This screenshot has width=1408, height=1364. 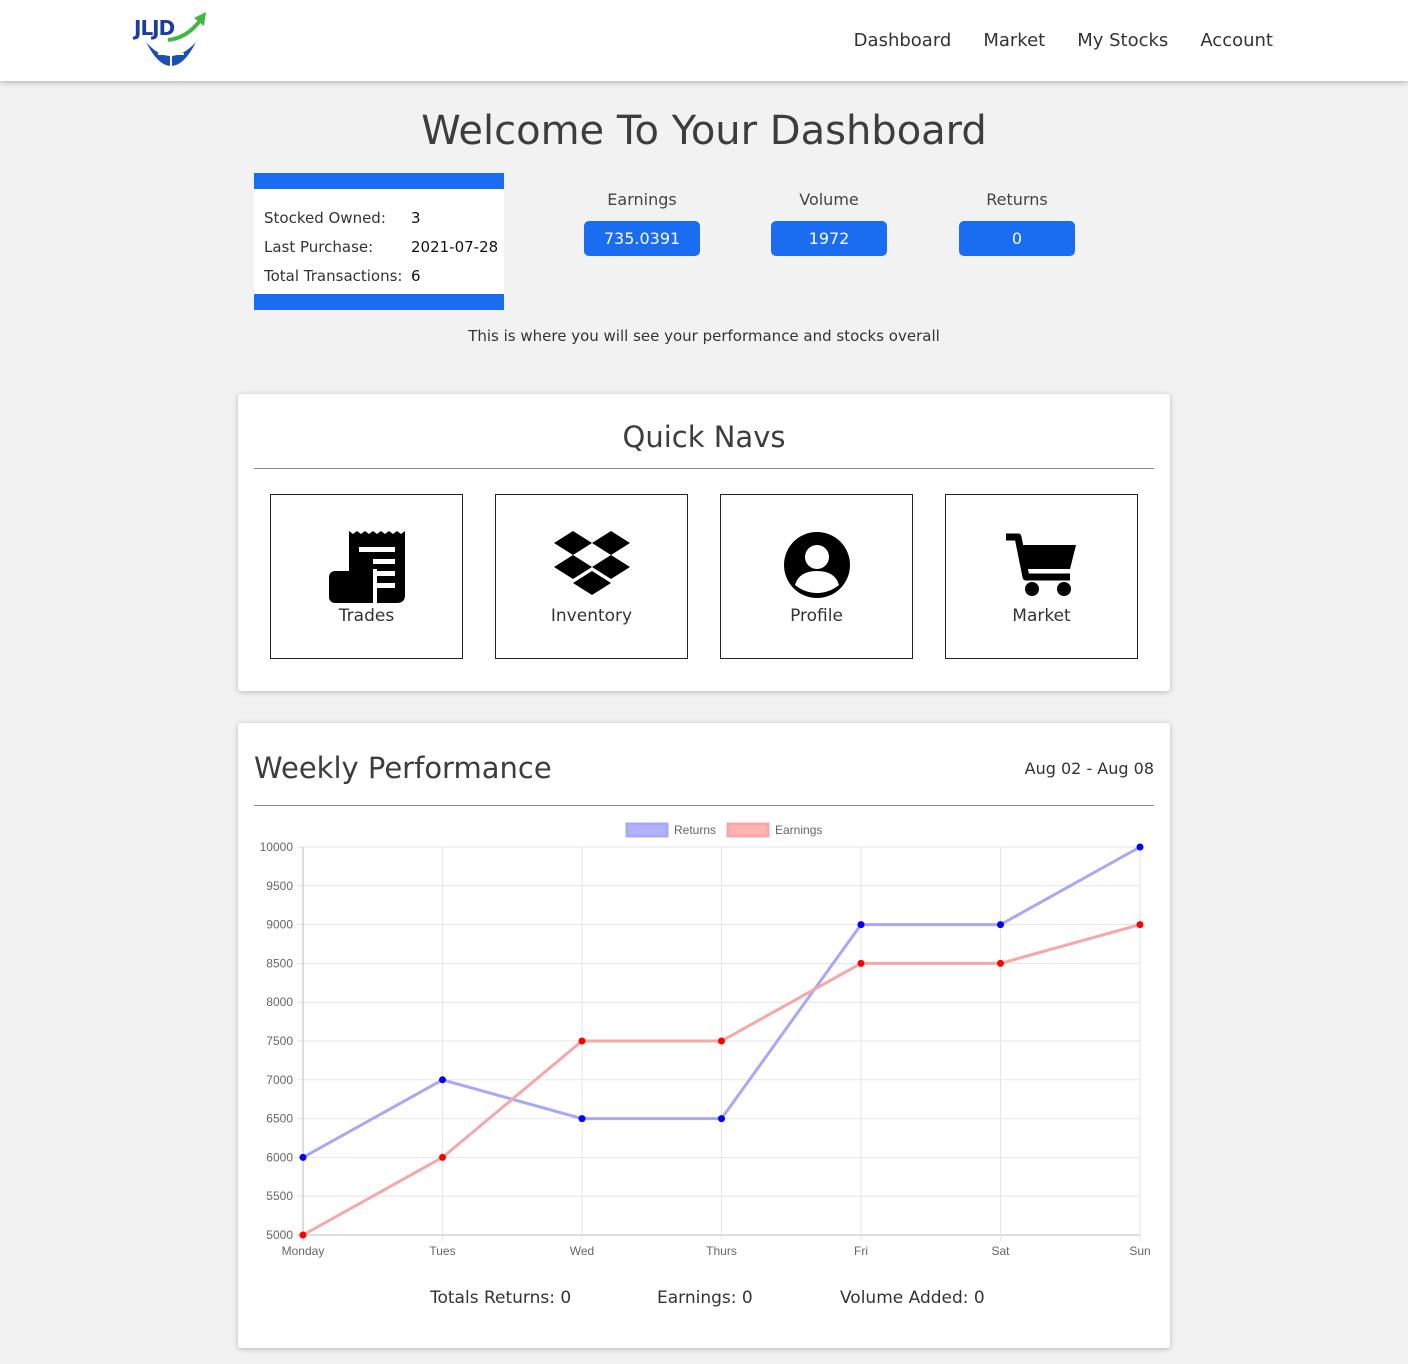 I want to click on brand-logo: JLJD, so click(x=172, y=38).